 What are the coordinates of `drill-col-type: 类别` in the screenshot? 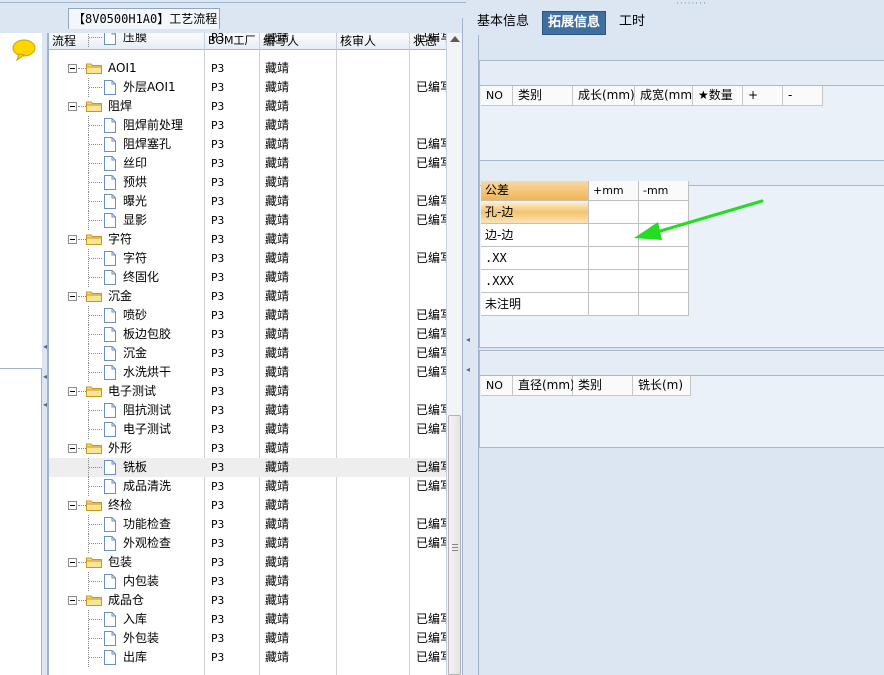 It's located at (603, 386).